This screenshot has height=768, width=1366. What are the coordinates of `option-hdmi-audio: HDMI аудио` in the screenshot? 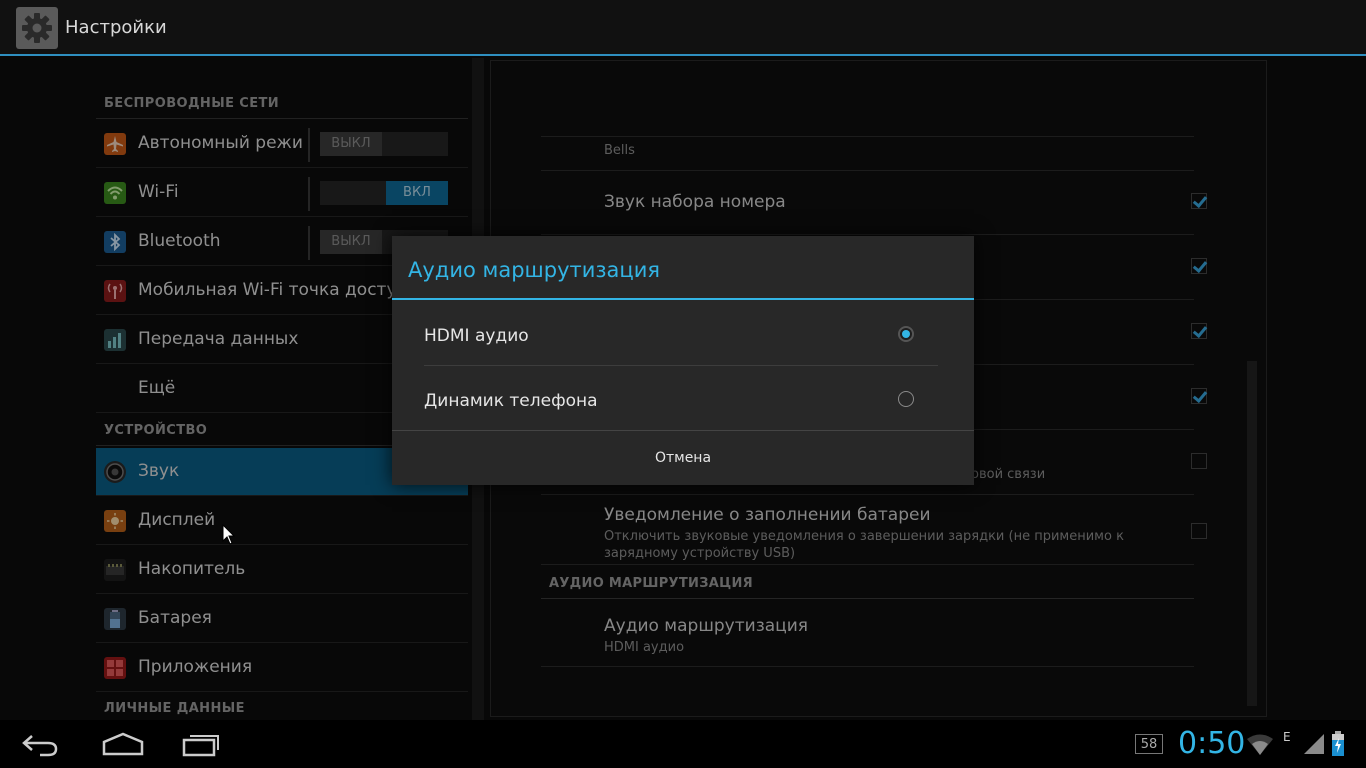 It's located at (681, 334).